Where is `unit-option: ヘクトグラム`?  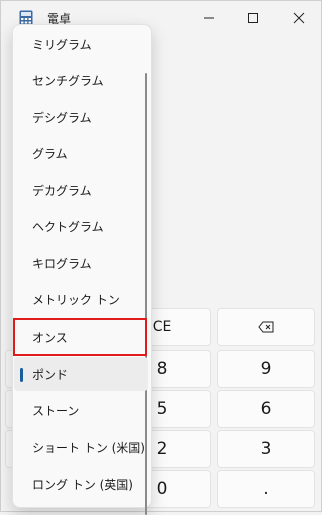
unit-option: ヘクトグラム is located at coordinates (81, 226).